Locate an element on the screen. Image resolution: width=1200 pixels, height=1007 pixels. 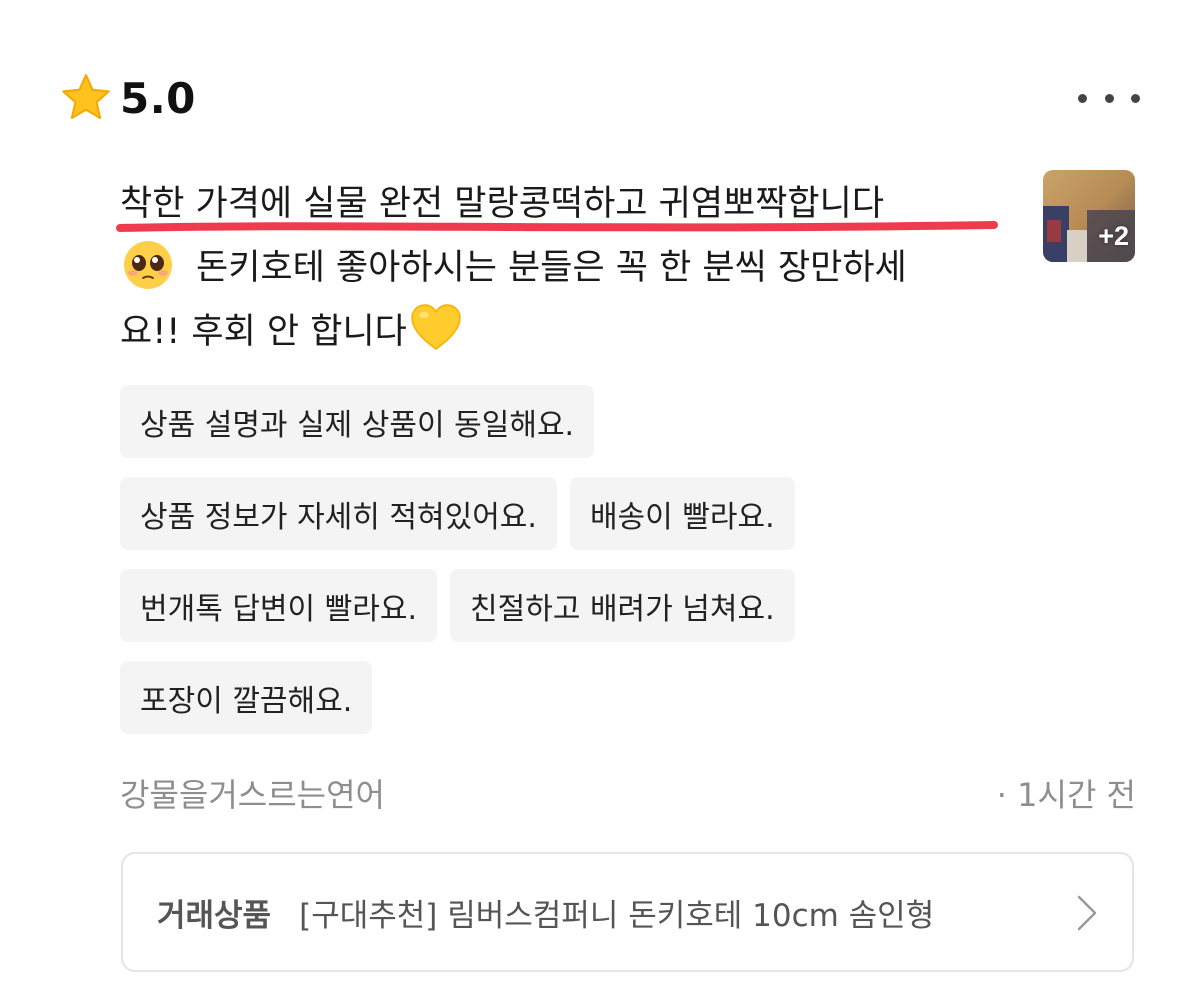
rating-row: 5.0 is located at coordinates (128, 98).